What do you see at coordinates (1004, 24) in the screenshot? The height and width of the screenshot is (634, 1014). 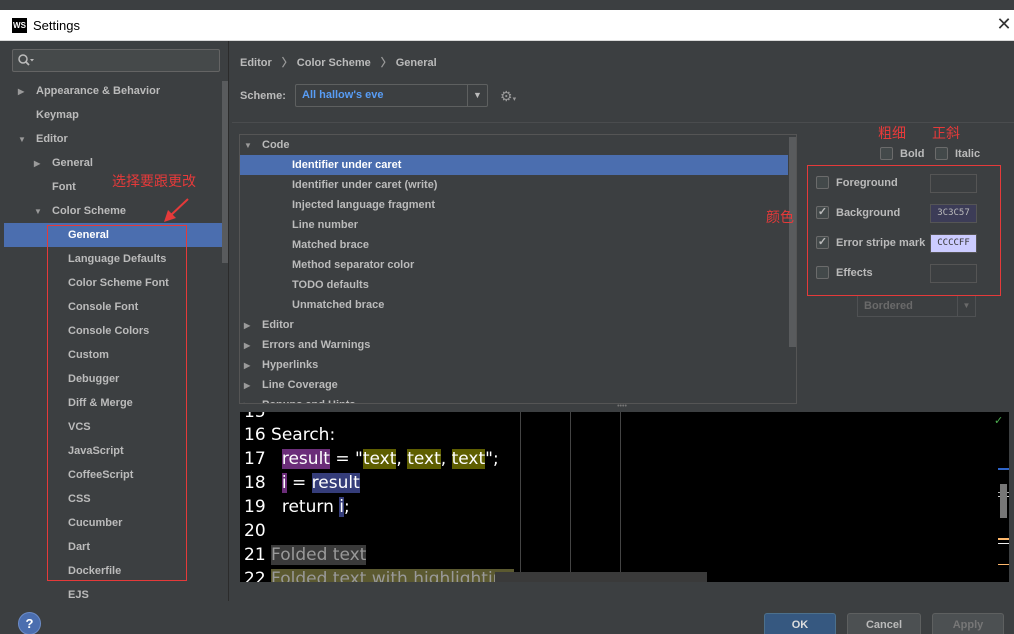 I see `close-icon: ✕` at bounding box center [1004, 24].